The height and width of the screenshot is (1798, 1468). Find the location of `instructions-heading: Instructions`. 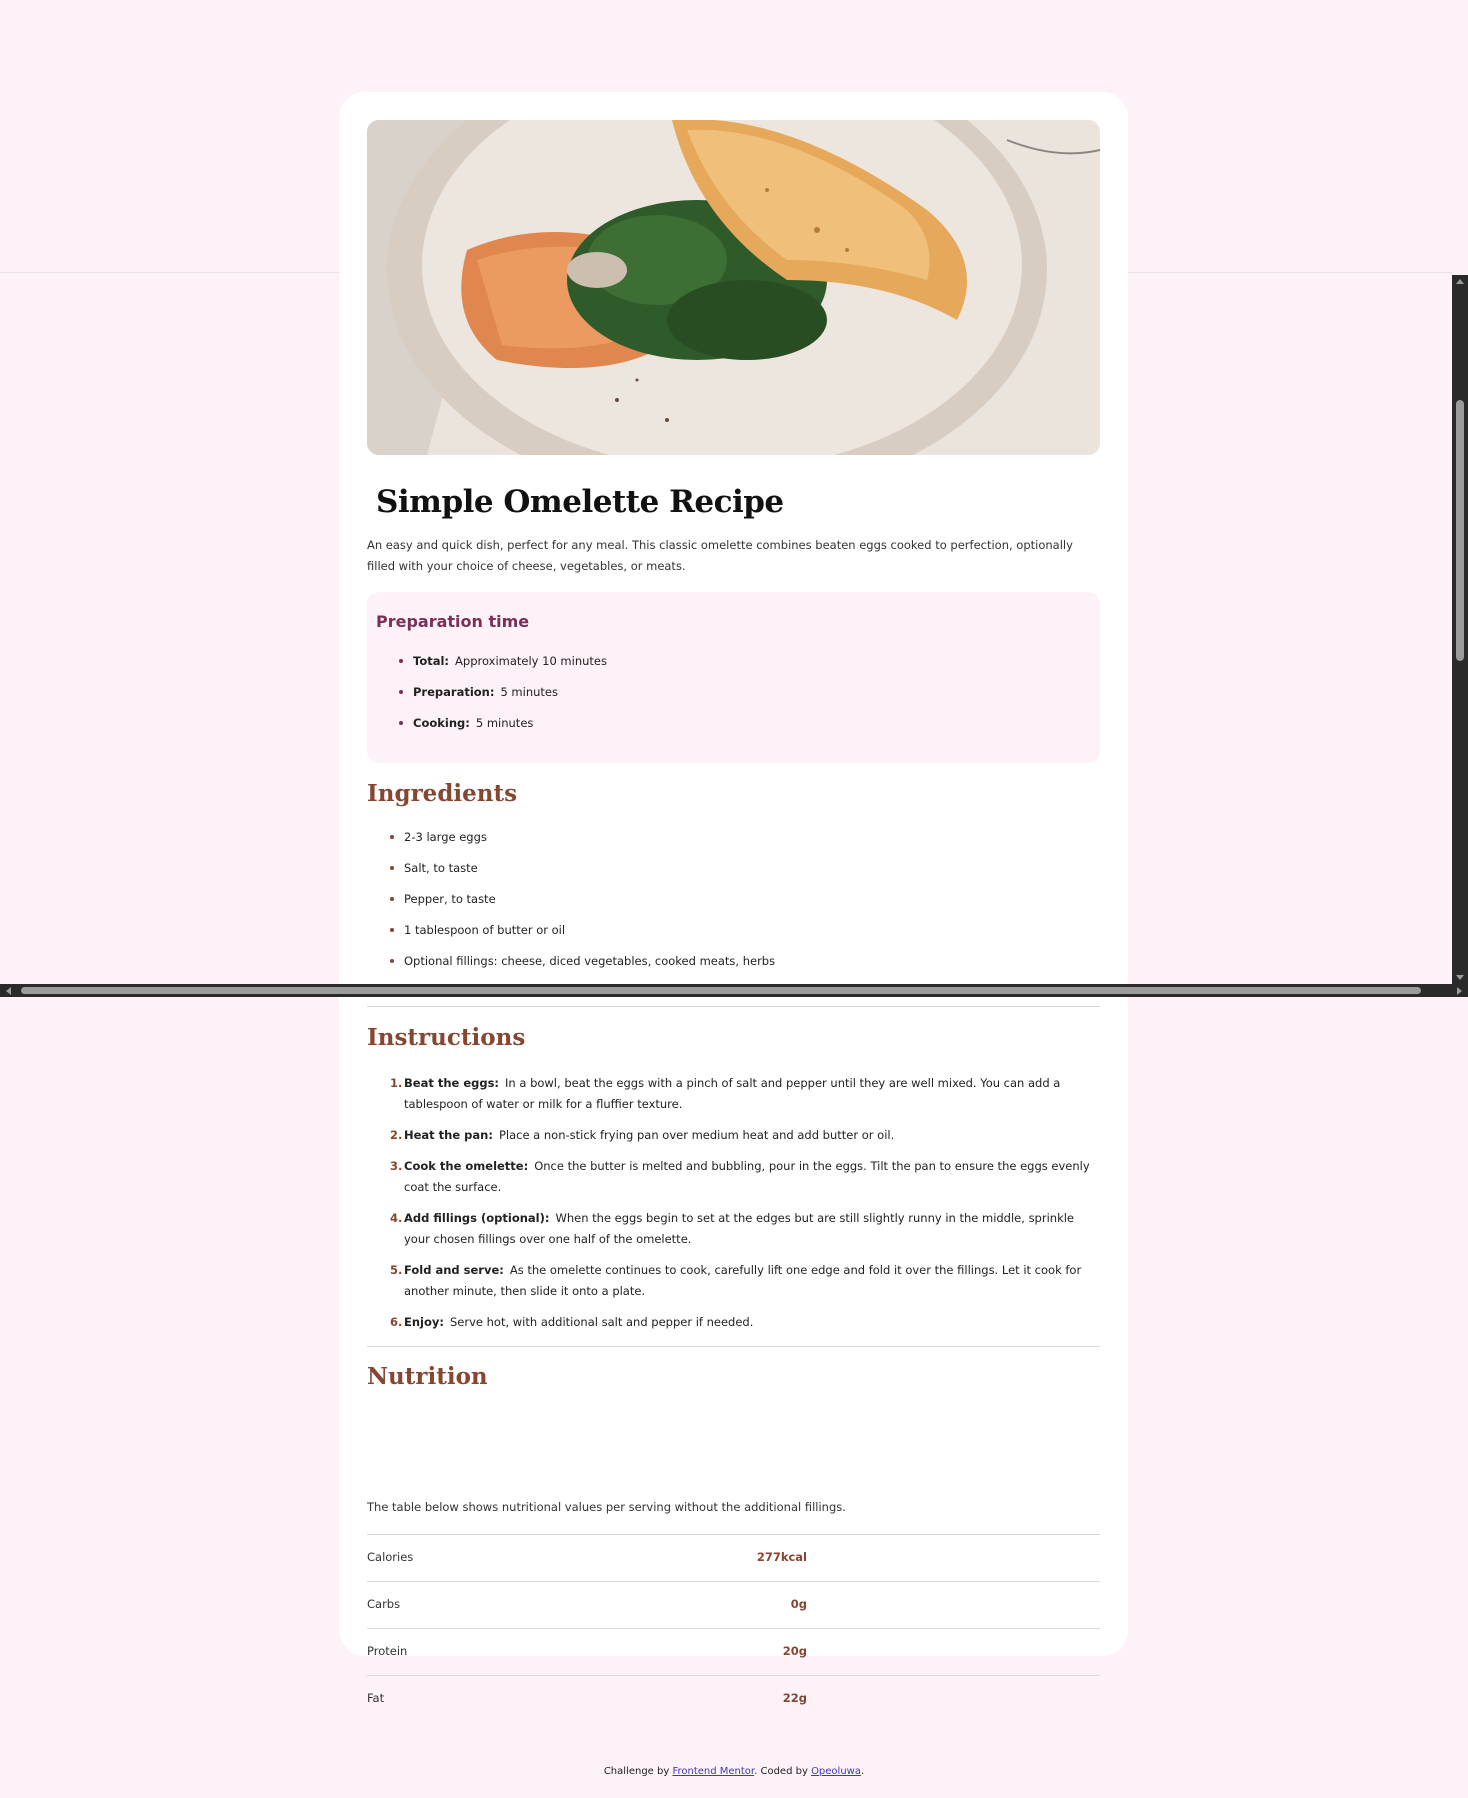

instructions-heading: Instructions is located at coordinates (446, 1037).